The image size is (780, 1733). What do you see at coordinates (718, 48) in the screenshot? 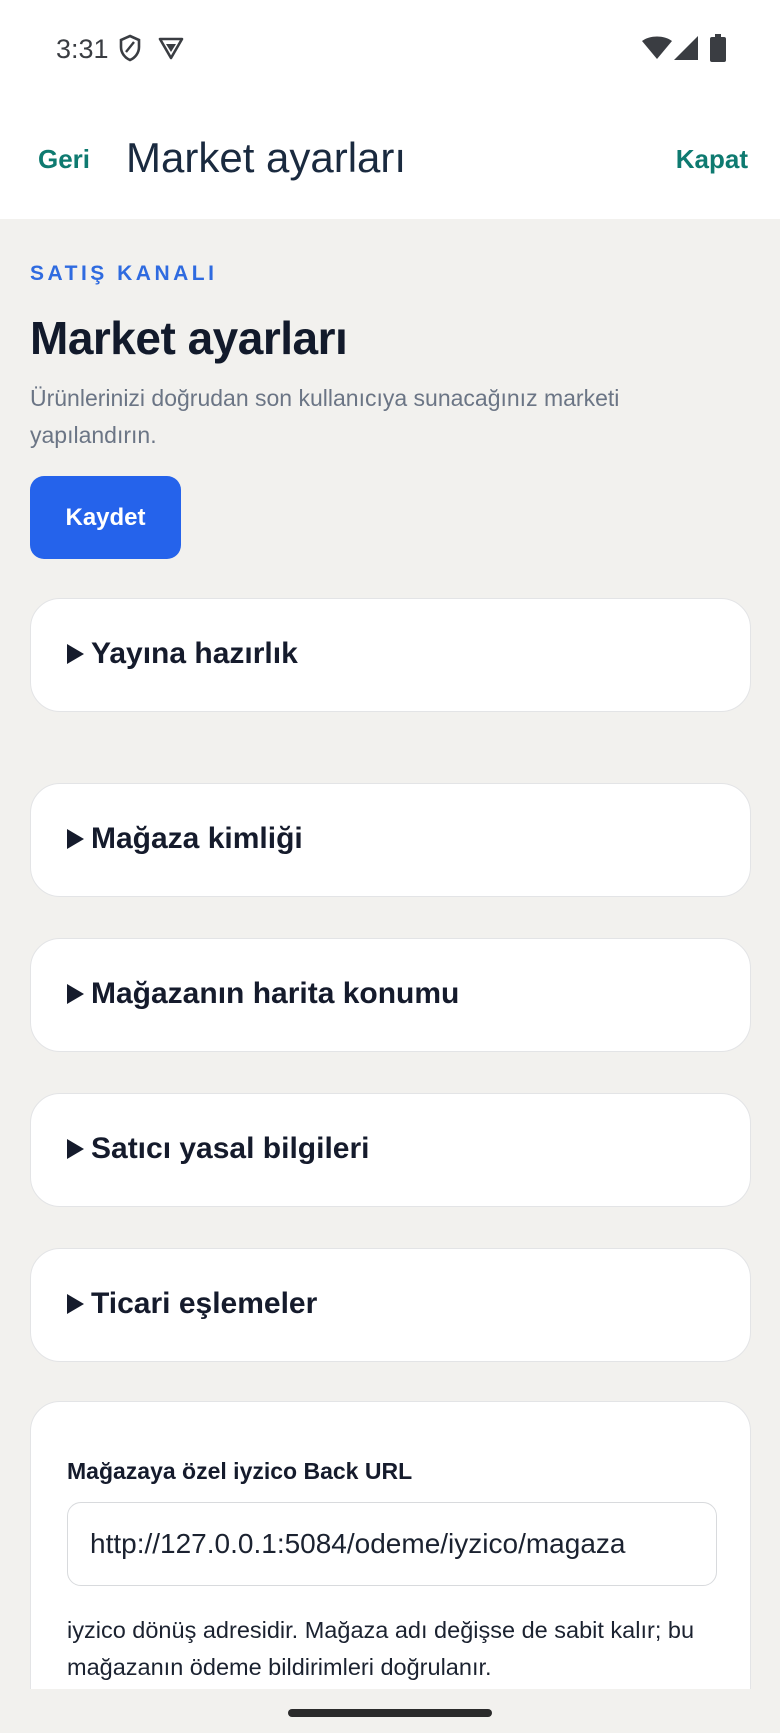
I see `battery-icon` at bounding box center [718, 48].